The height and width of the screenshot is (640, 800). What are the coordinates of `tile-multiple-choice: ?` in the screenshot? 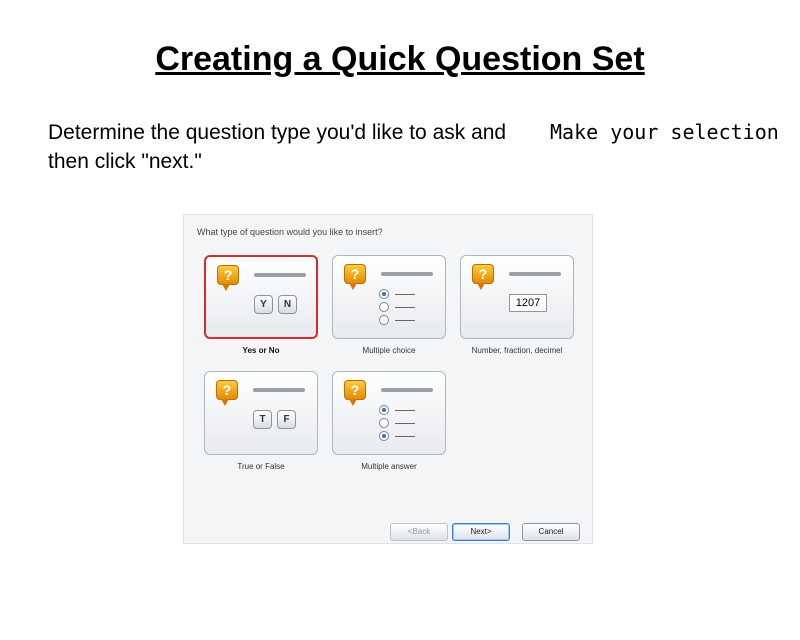 It's located at (389, 297).